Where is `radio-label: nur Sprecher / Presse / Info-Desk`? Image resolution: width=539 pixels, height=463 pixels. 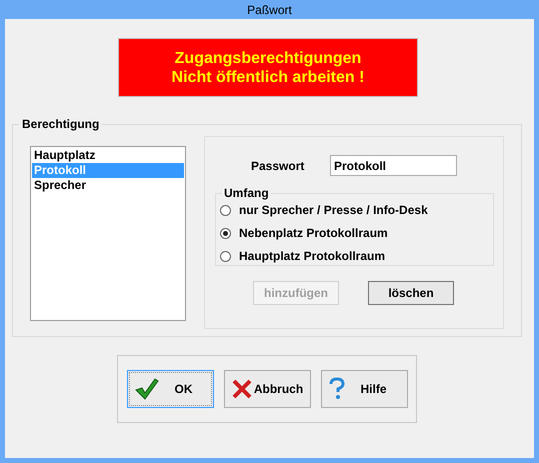 radio-label: nur Sprecher / Presse / Info-Desk is located at coordinates (333, 210).